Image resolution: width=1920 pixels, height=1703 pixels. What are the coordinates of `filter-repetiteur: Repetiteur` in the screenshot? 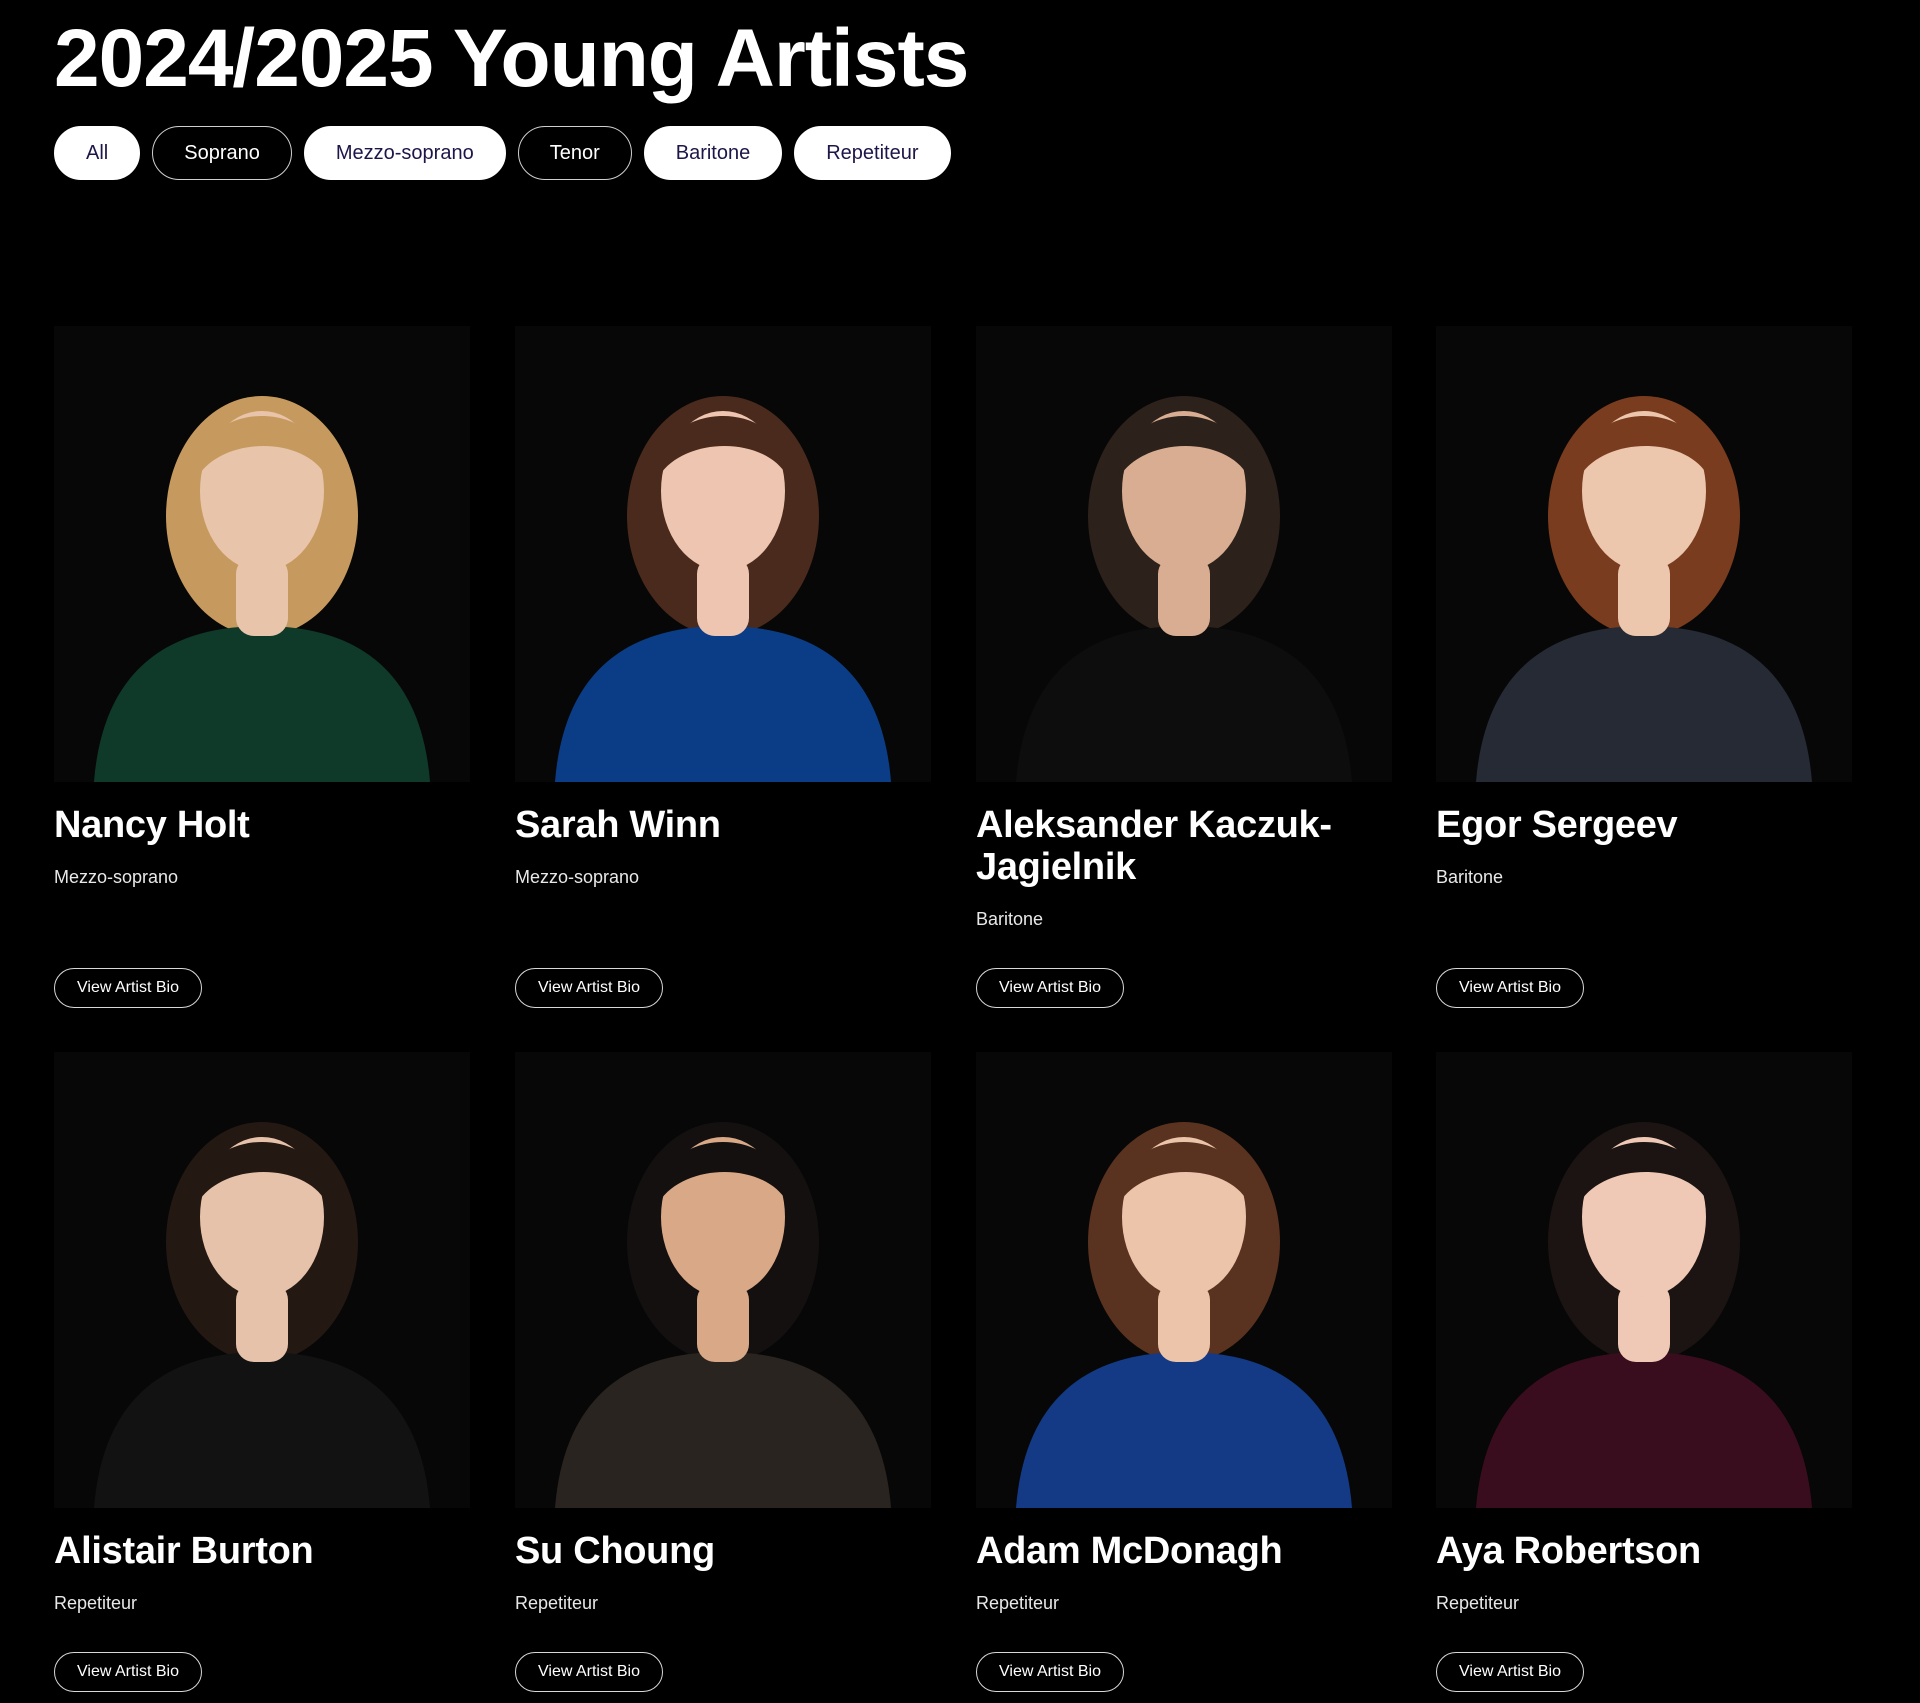 It's located at (872, 153).